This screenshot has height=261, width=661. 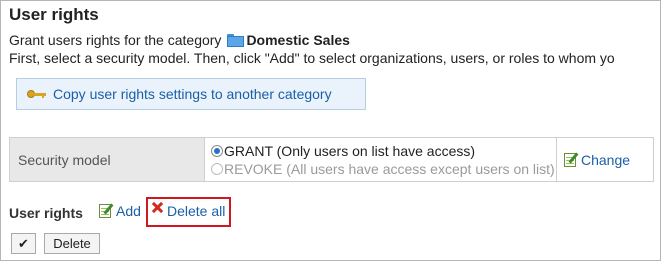 I want to click on category-name: Domestic Sales, so click(x=298, y=40).